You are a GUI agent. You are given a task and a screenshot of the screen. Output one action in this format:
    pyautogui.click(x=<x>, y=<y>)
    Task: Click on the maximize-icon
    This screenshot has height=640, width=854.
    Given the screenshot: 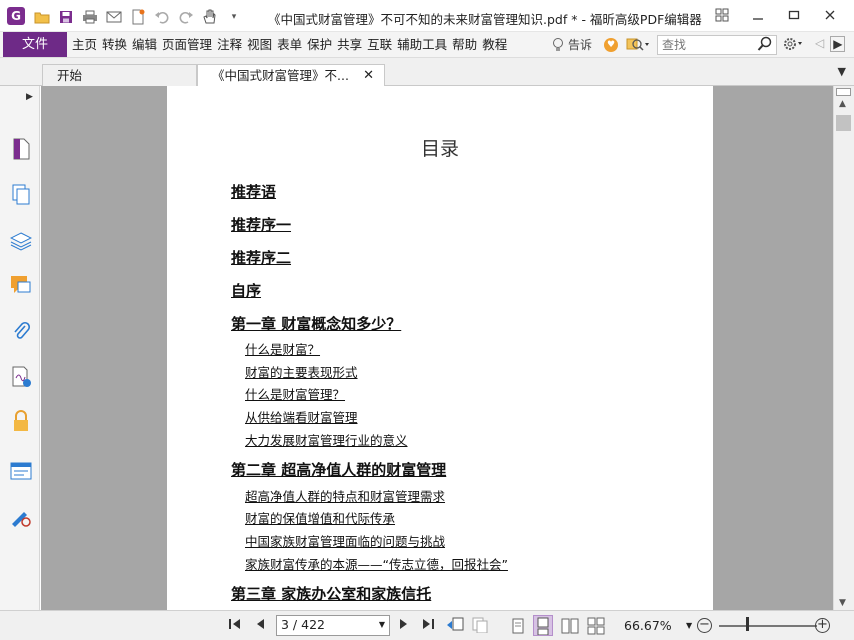 What is the action you would take?
    pyautogui.click(x=794, y=15)
    